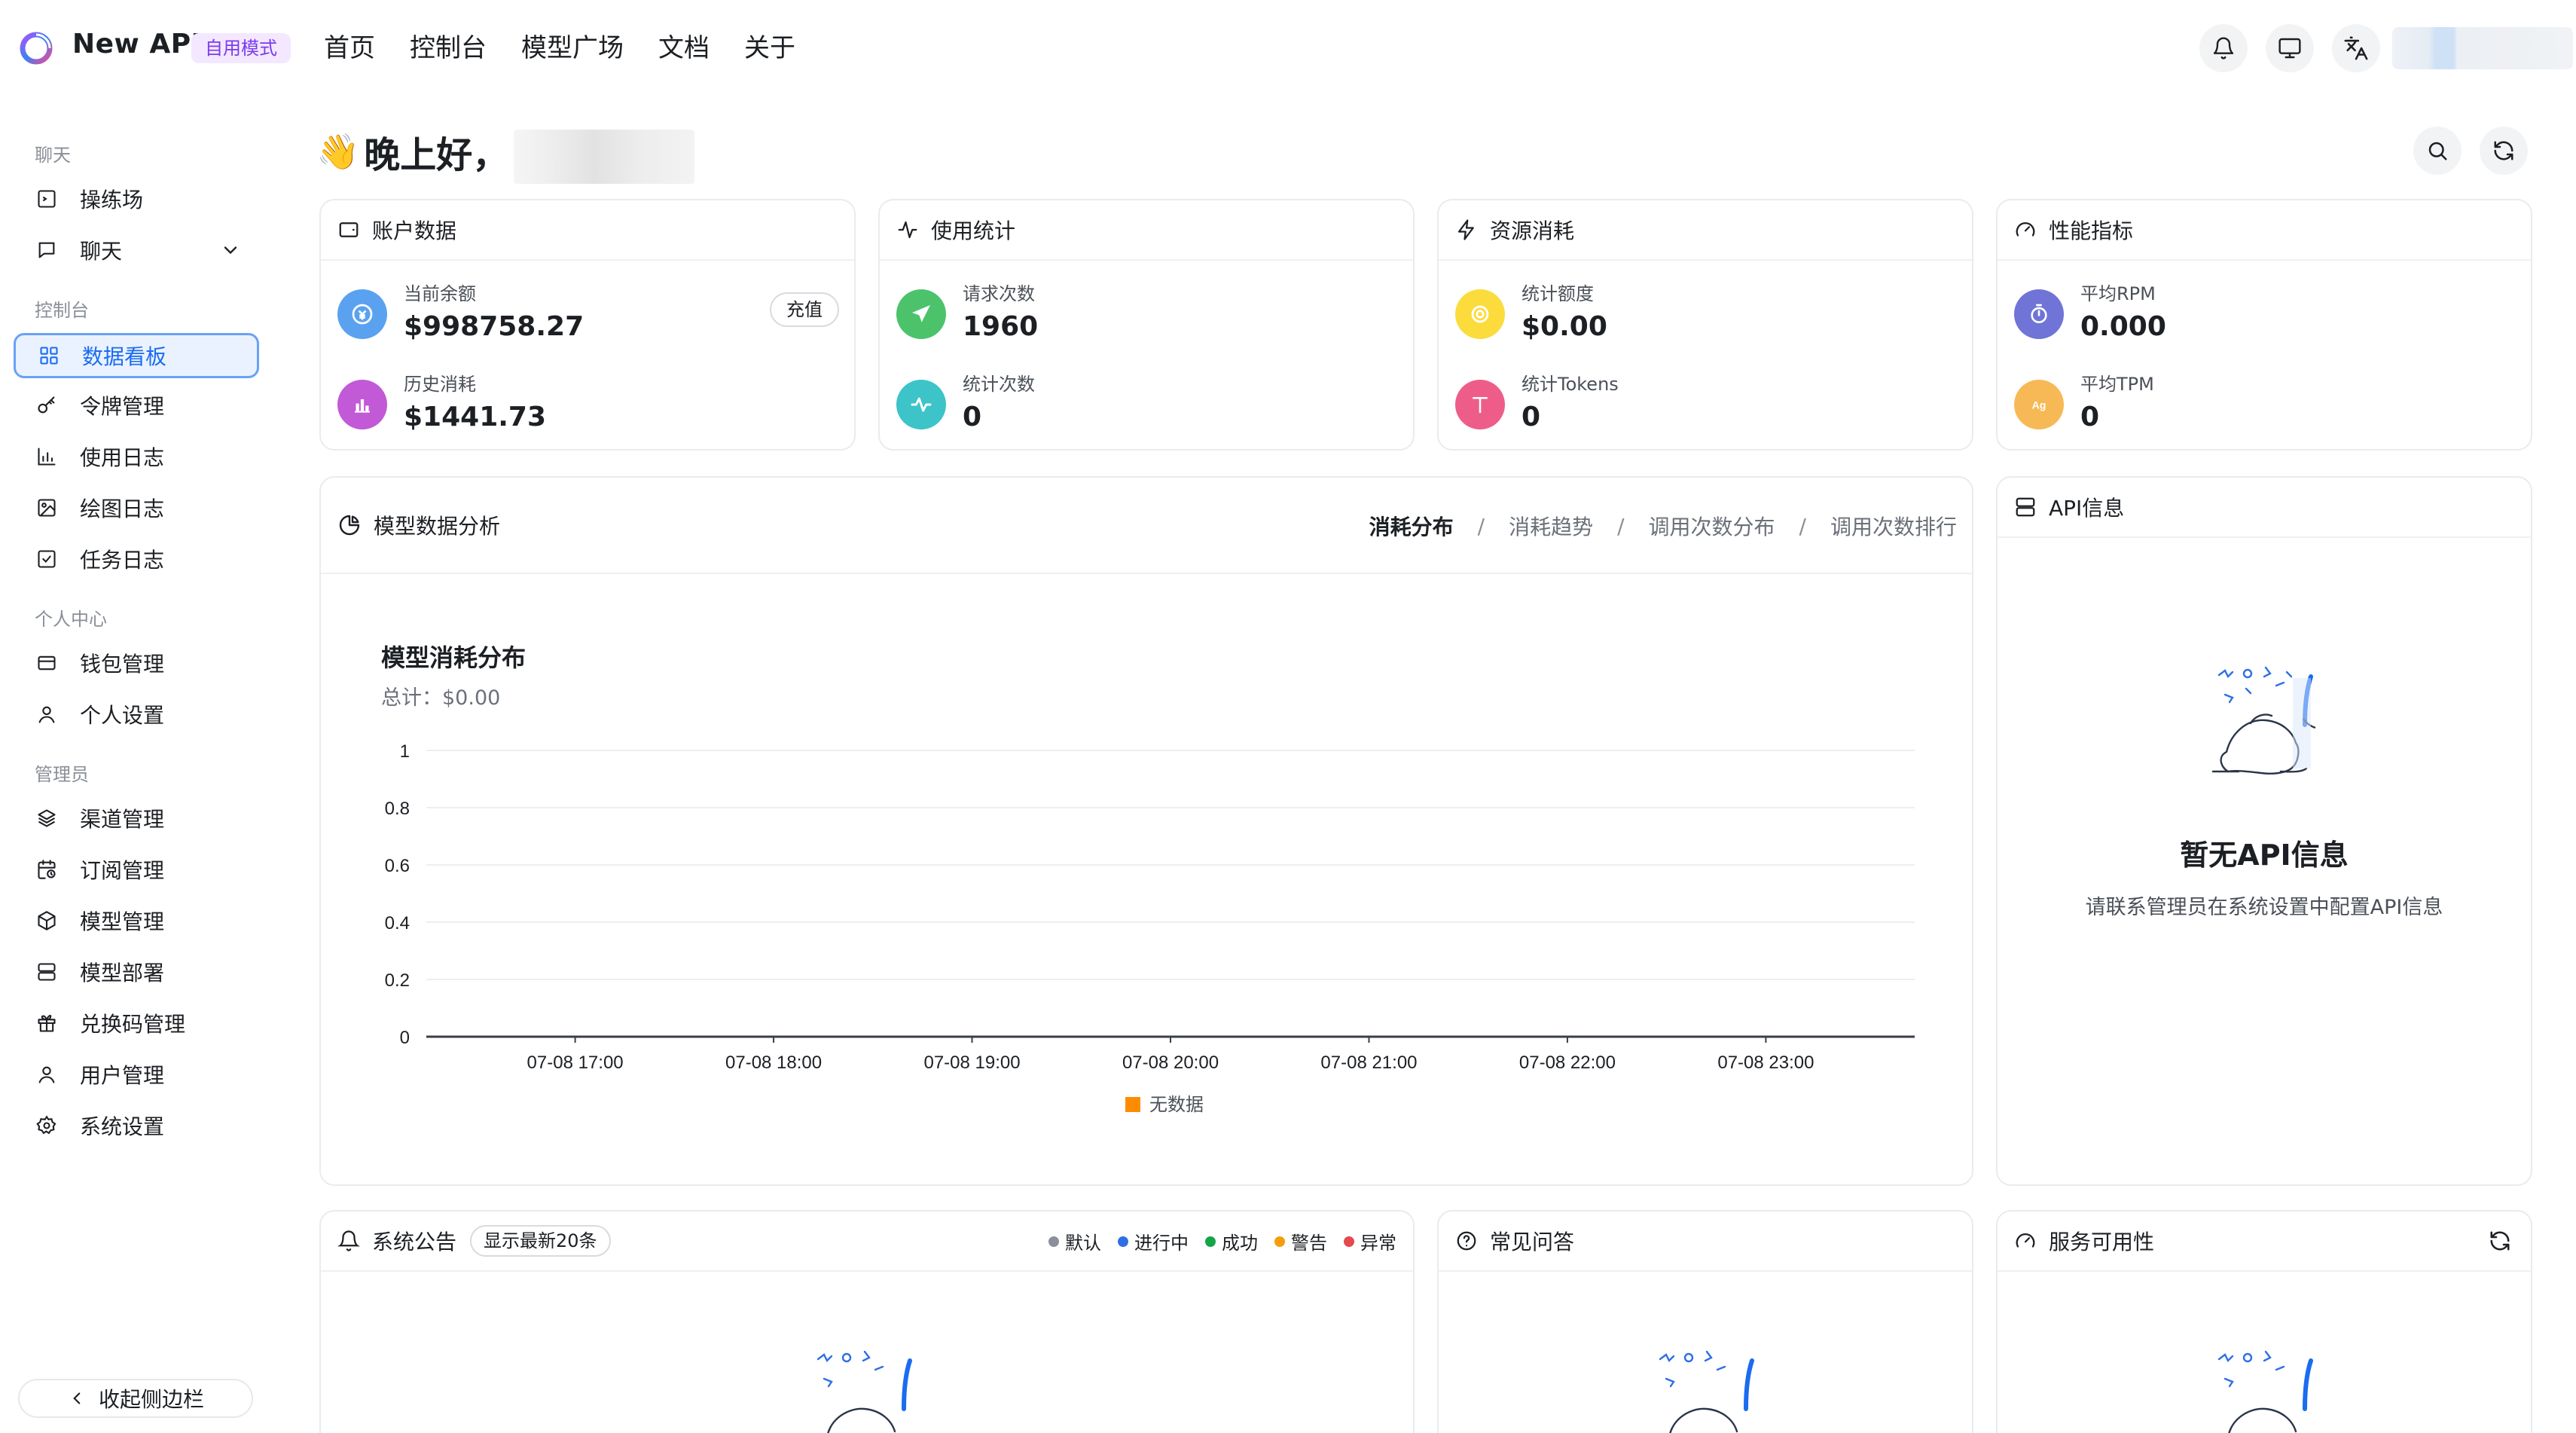 Image resolution: width=2576 pixels, height=1433 pixels. Describe the element at coordinates (1171, 1063) in the screenshot. I see `x-tick-label: 07-08 20:00` at that location.